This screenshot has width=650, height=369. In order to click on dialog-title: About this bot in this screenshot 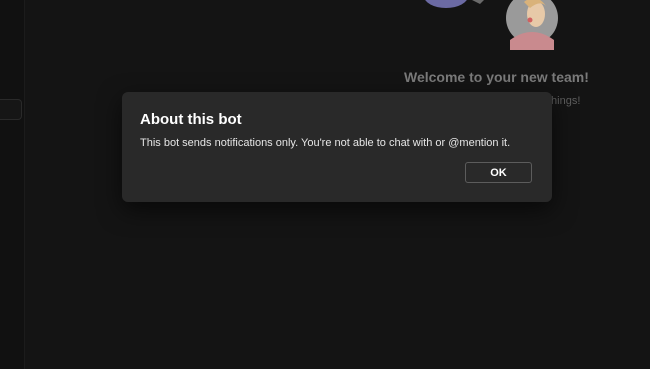, I will do `click(191, 119)`.